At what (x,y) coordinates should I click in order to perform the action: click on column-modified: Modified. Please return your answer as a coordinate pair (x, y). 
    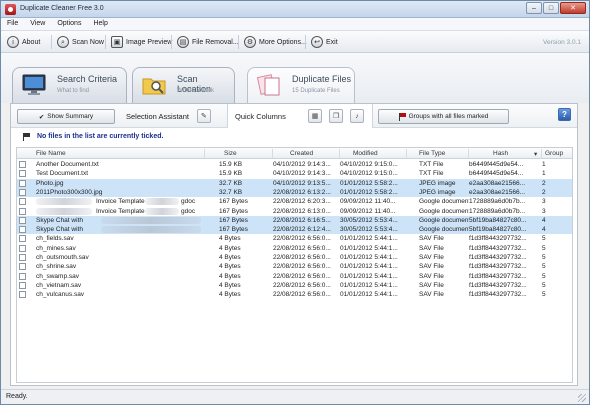
    Looking at the image, I should click on (365, 153).